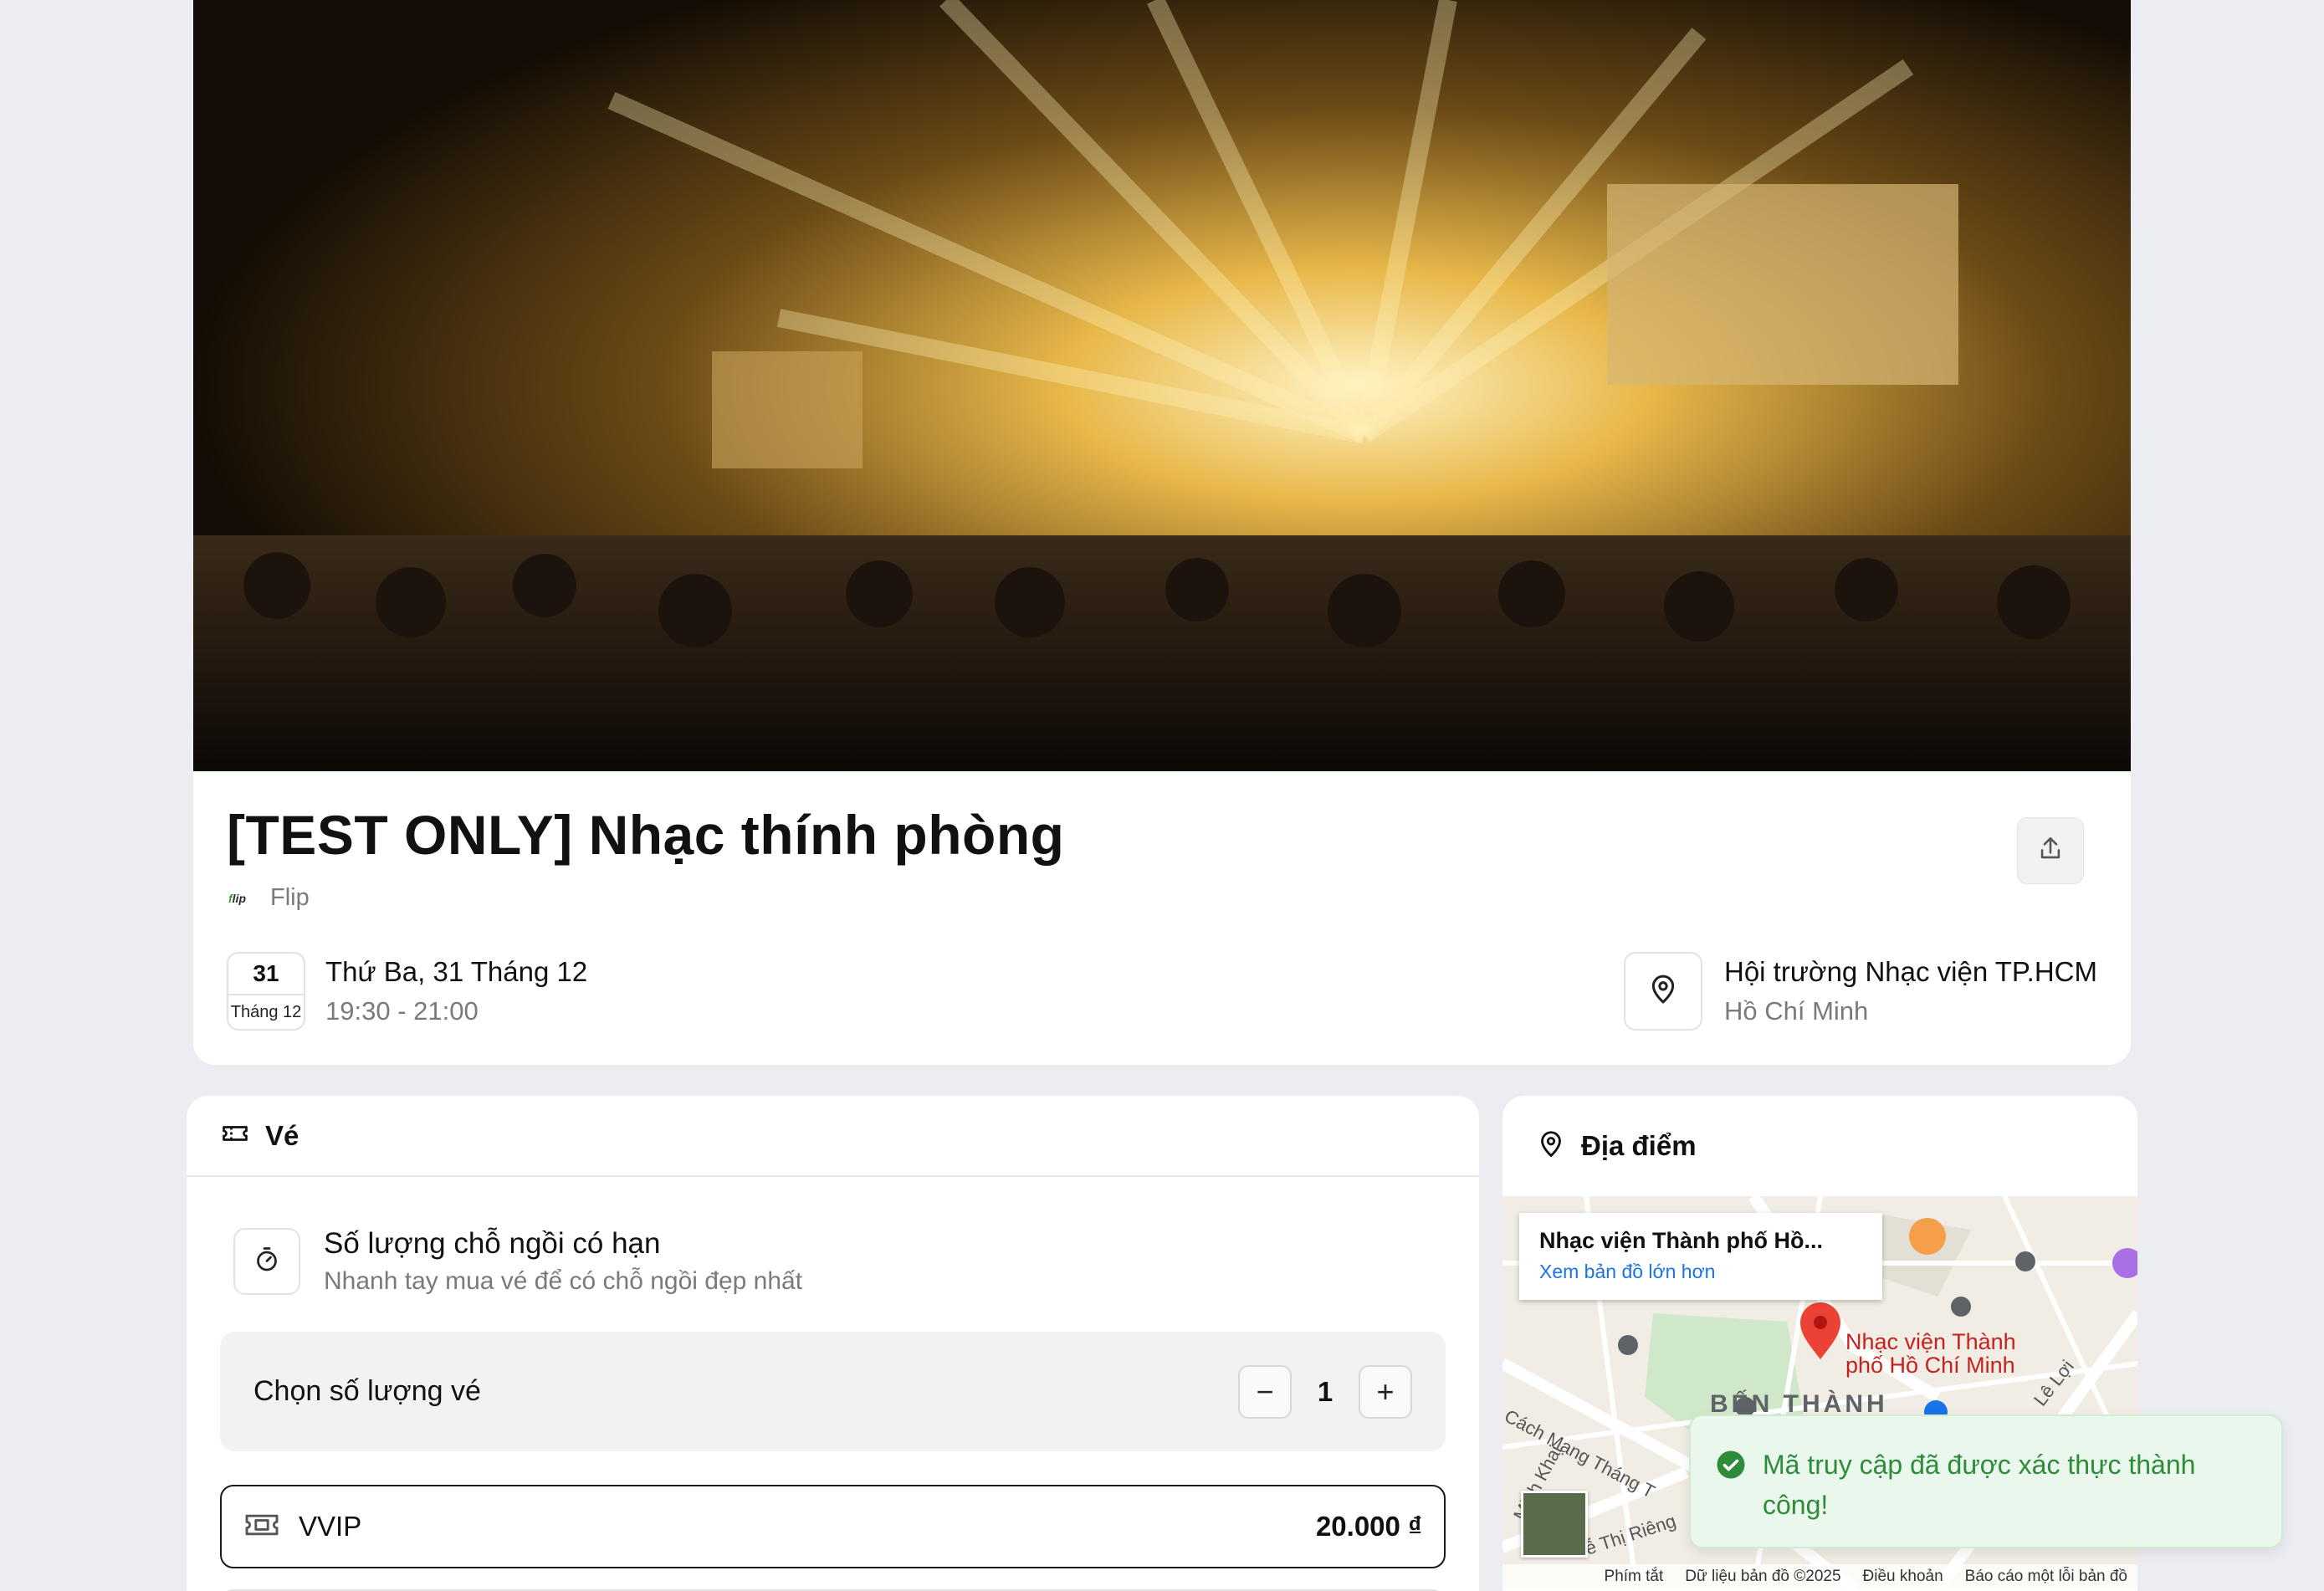 The width and height of the screenshot is (2324, 1591). I want to click on view-larger-map-link: Xem bản đồ lớn hơn, so click(1700, 1272).